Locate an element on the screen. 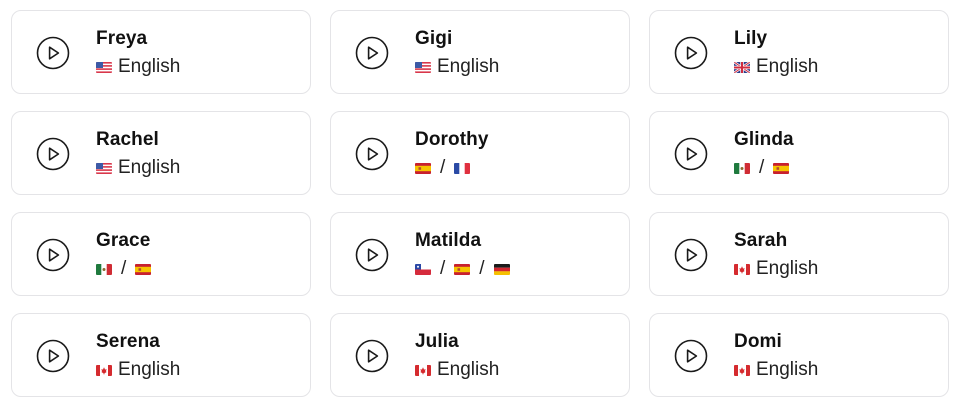 The height and width of the screenshot is (412, 968). voice-name: Freya is located at coordinates (122, 38).